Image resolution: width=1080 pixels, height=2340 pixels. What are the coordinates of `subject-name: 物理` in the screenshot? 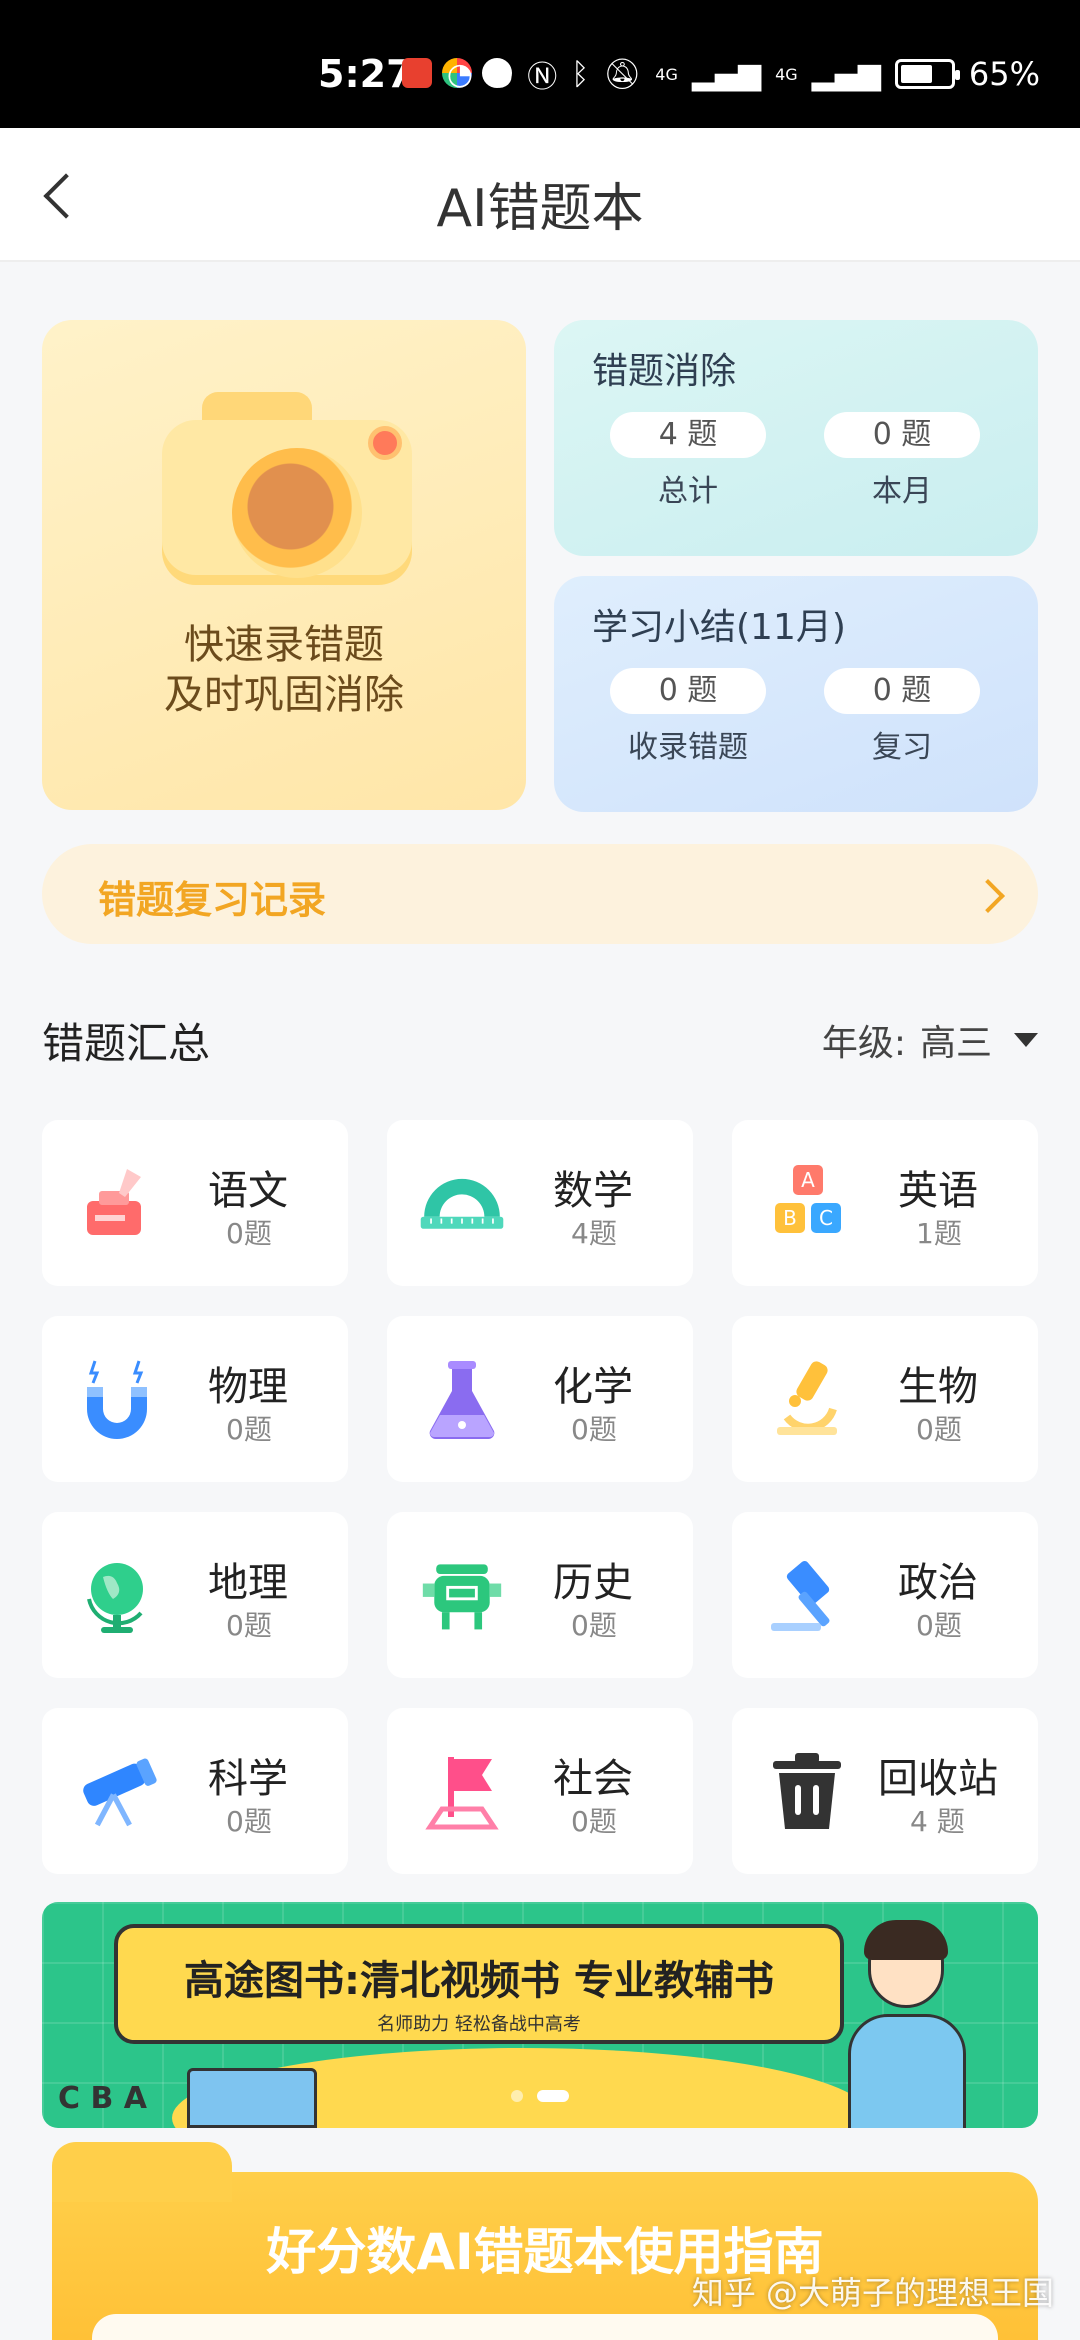 It's located at (248, 1387).